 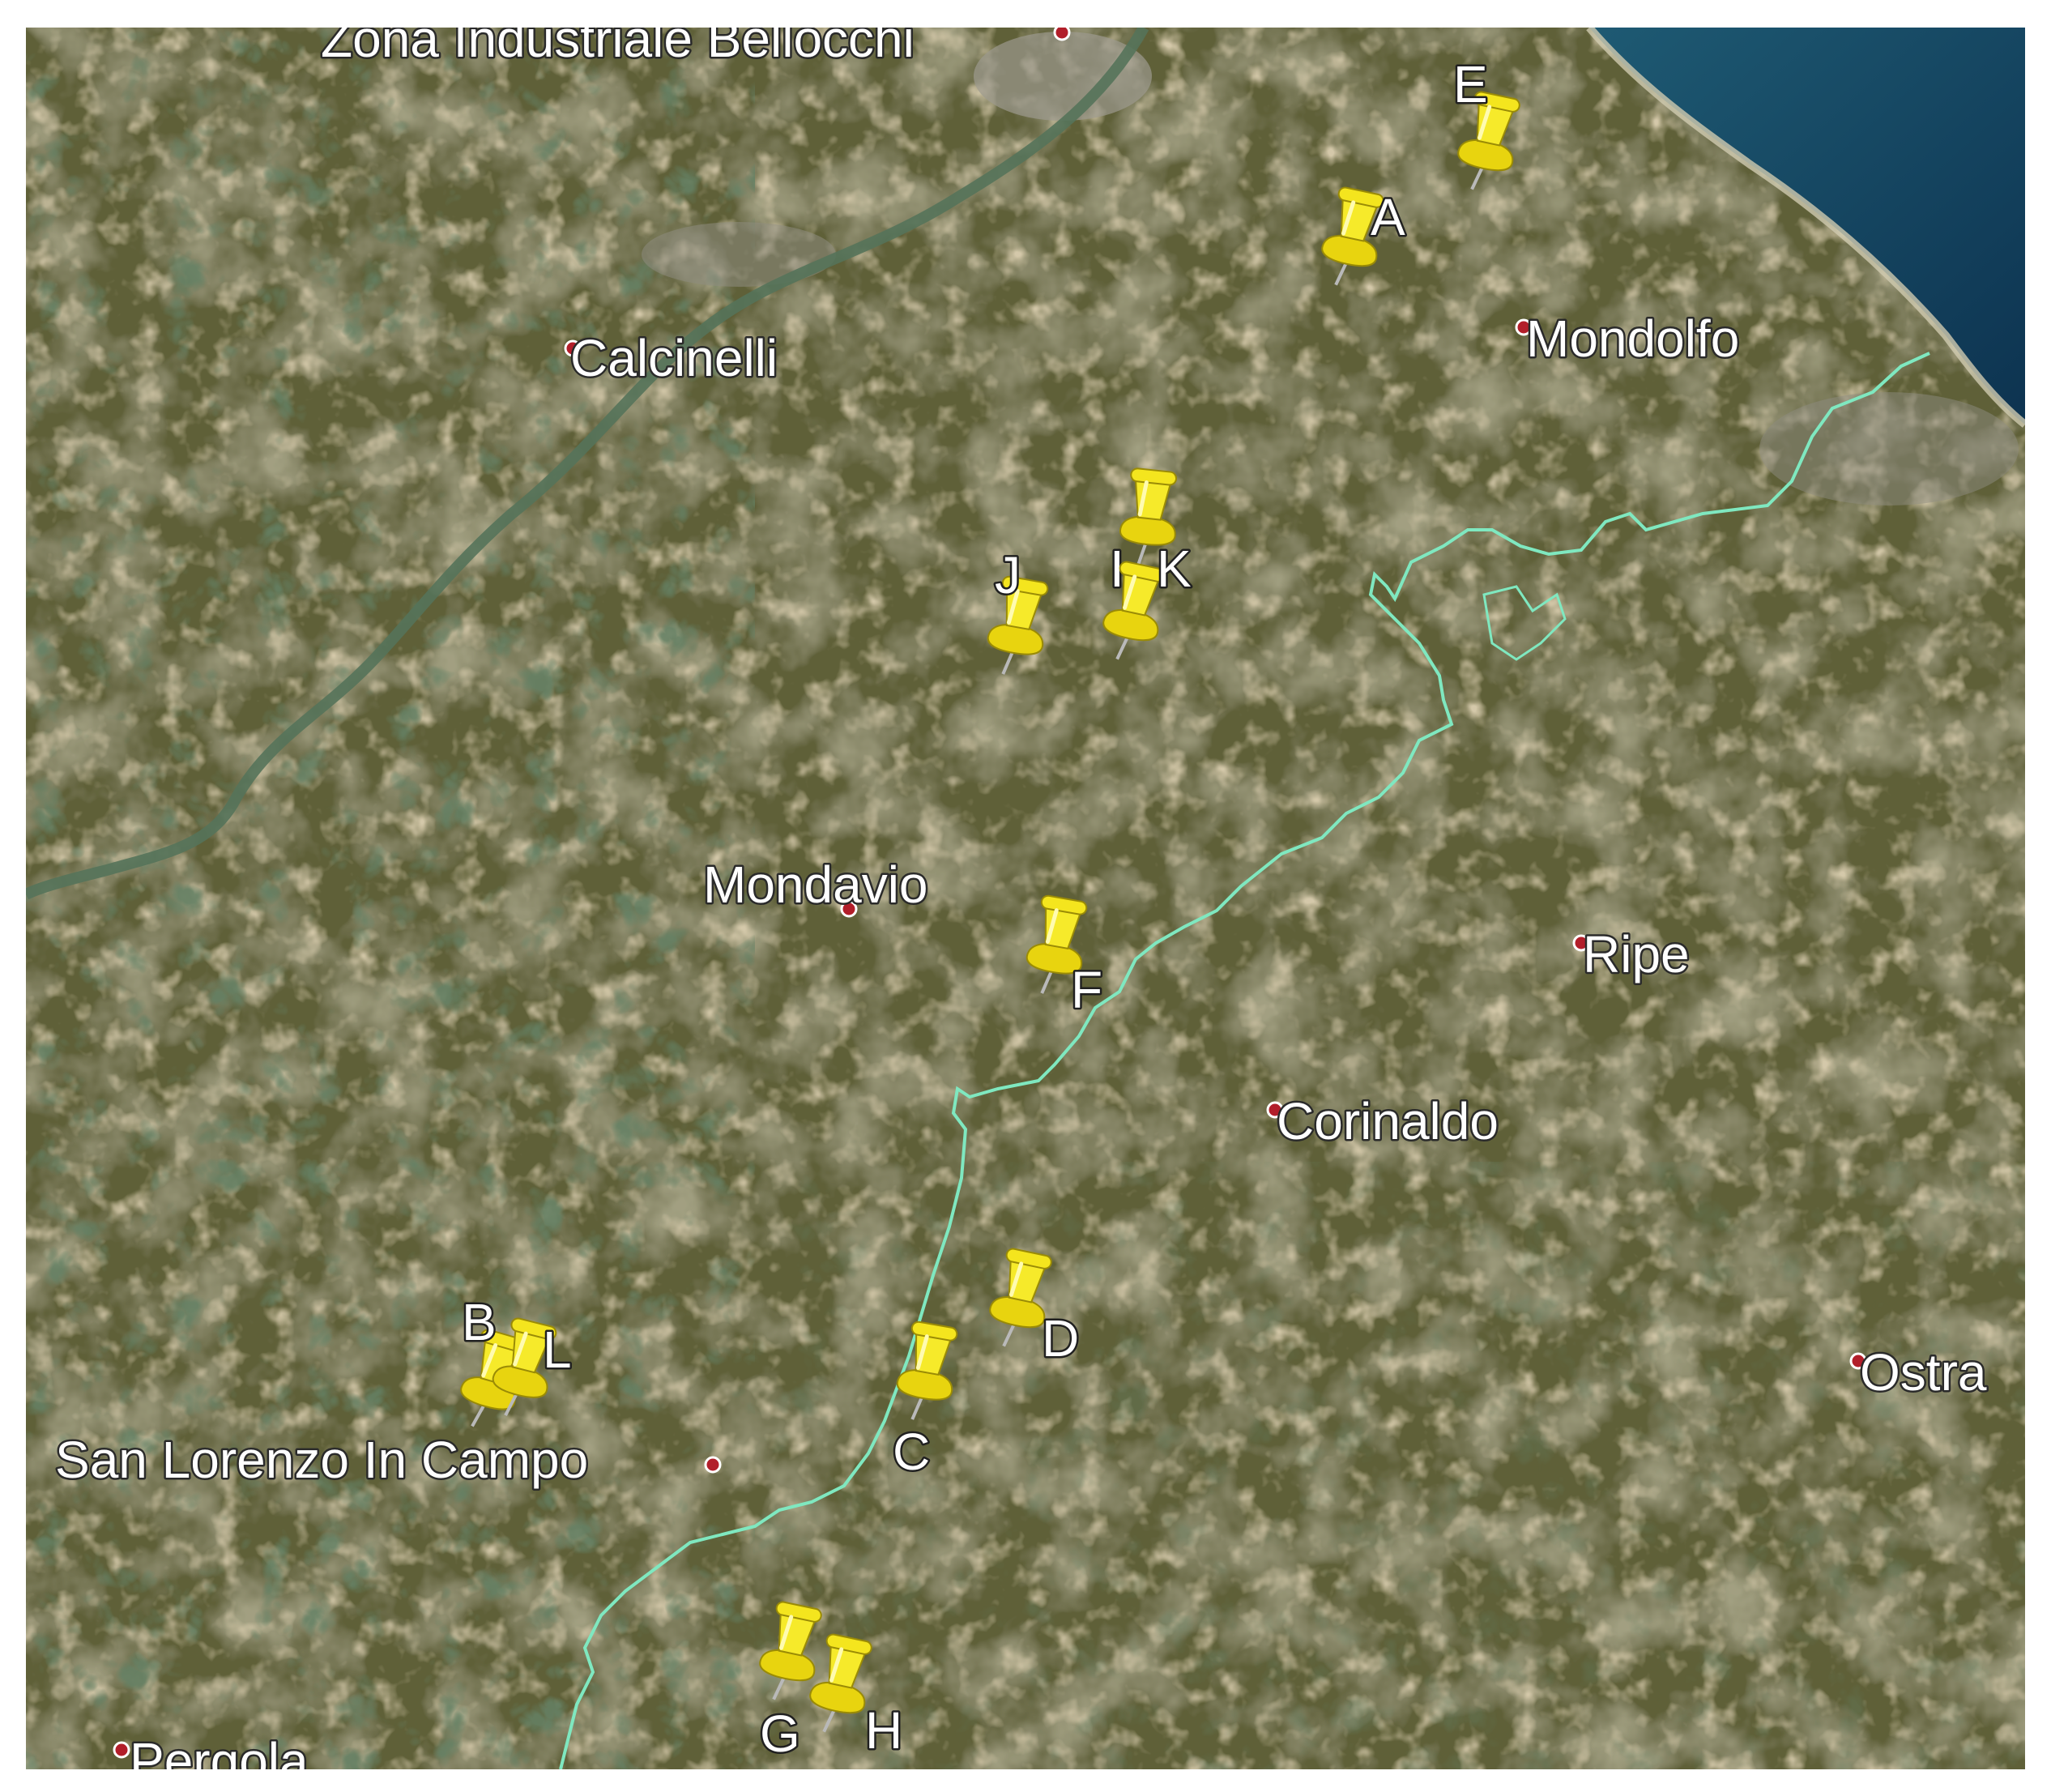 What do you see at coordinates (1008, 575) in the screenshot?
I see `pin-label: J` at bounding box center [1008, 575].